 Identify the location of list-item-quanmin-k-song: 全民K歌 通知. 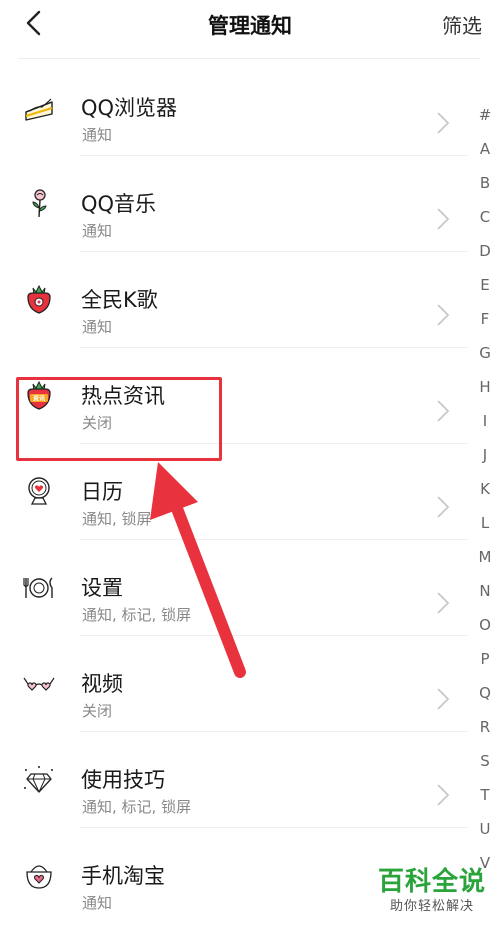
(234, 300).